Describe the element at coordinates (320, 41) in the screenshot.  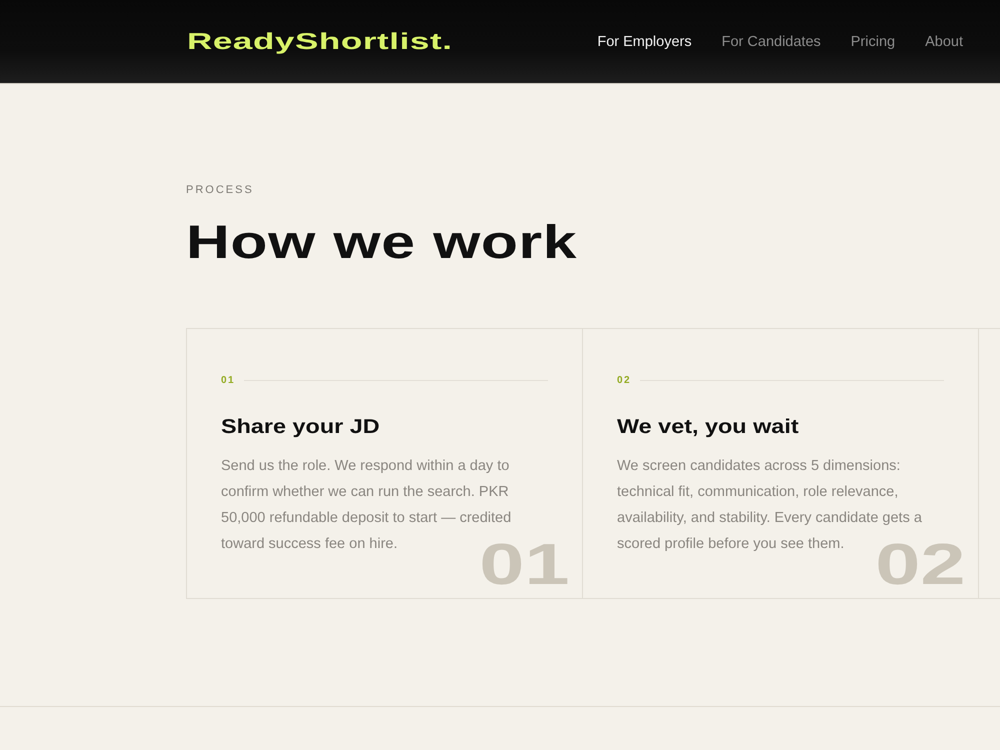
I see `brand-logo: ReadyShortlist.` at that location.